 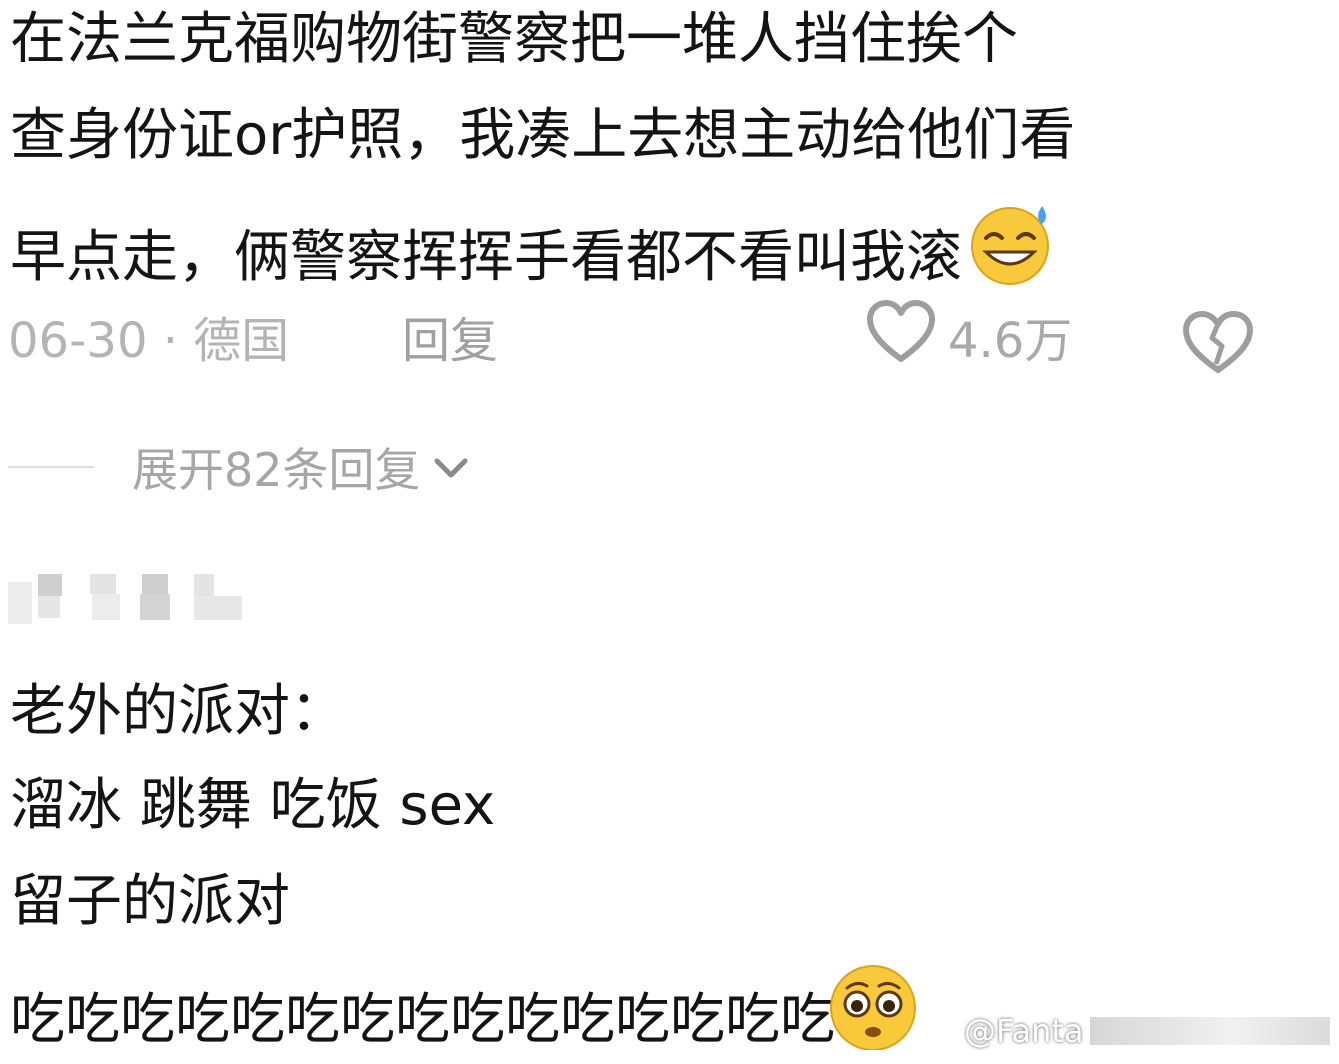 I want to click on comment-text-line: 吃吃吃吃吃吃吃吃吃吃吃吃吃吃吃, so click(x=465, y=1013).